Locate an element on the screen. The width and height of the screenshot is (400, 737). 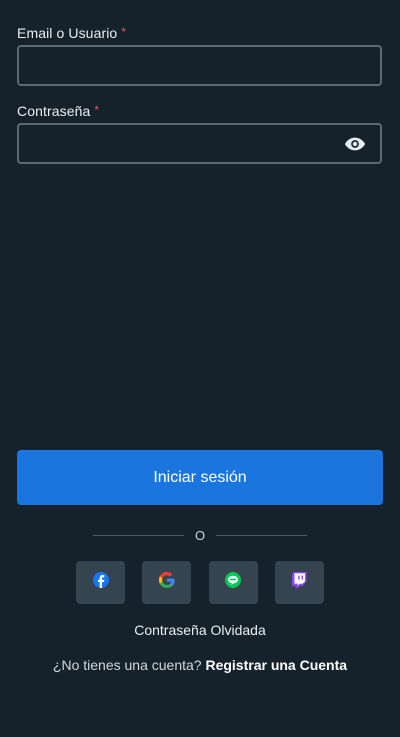
email-field is located at coordinates (199, 65).